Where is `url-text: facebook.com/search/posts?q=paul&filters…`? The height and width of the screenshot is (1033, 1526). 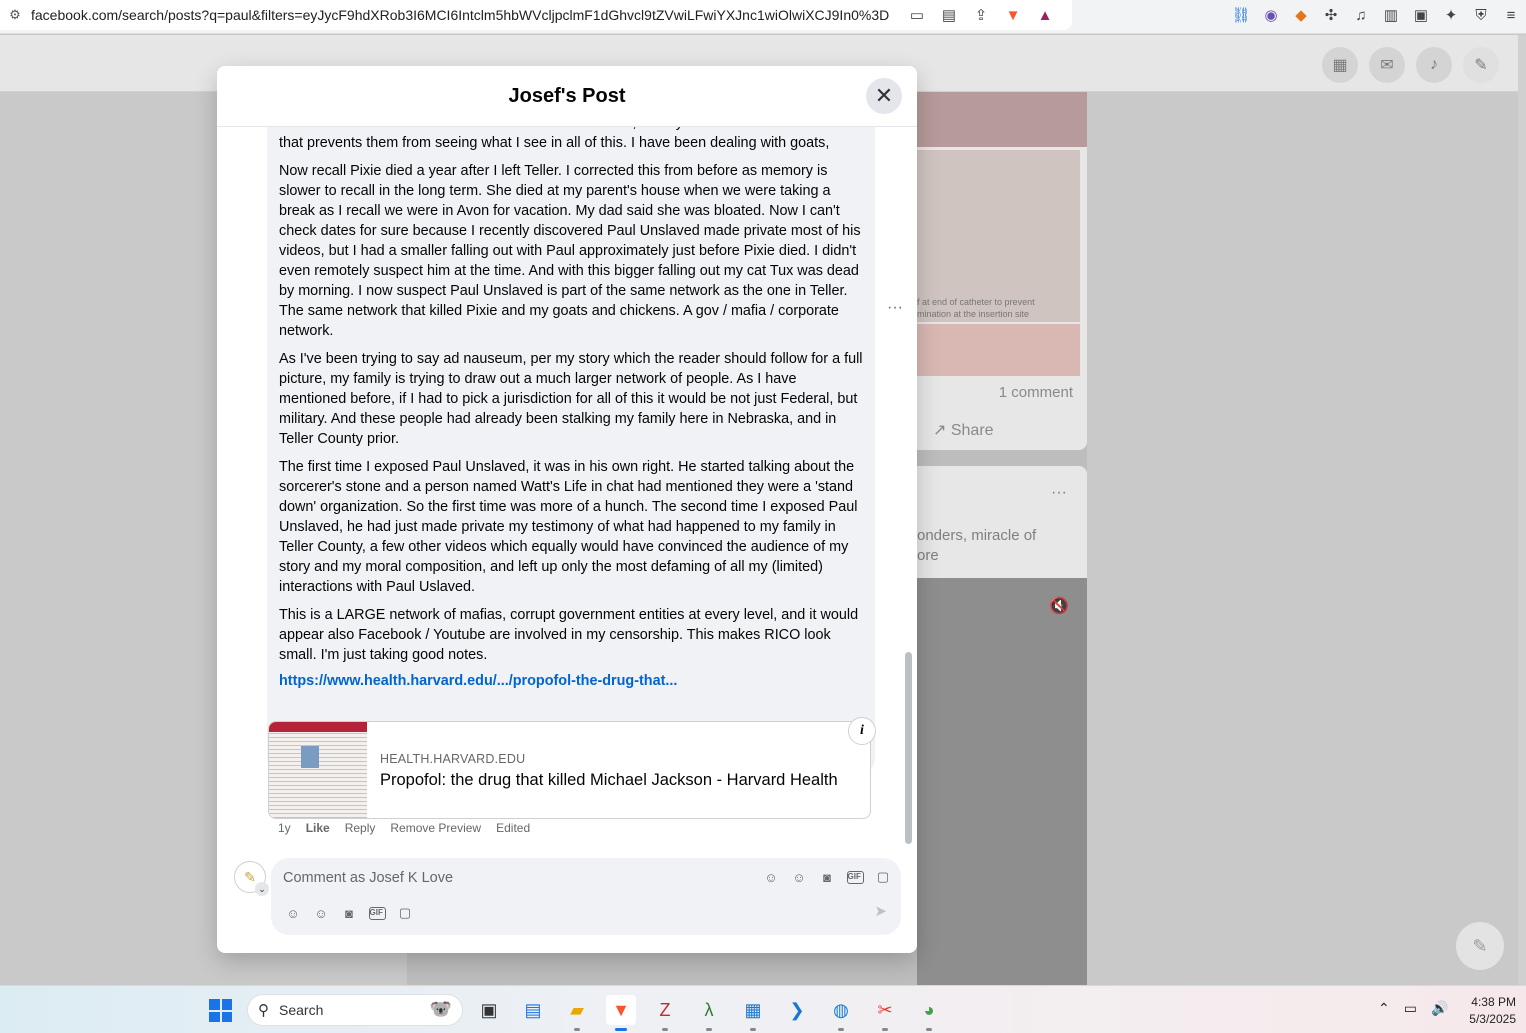 url-text: facebook.com/search/posts?q=paul&filters… is located at coordinates (461, 15).